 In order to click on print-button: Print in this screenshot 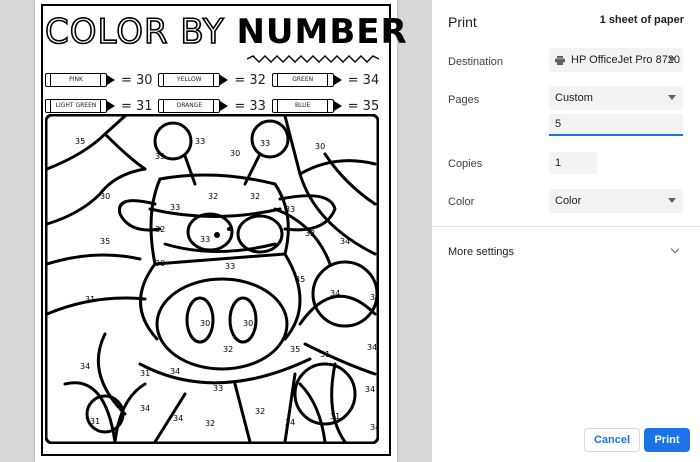, I will do `click(667, 440)`.